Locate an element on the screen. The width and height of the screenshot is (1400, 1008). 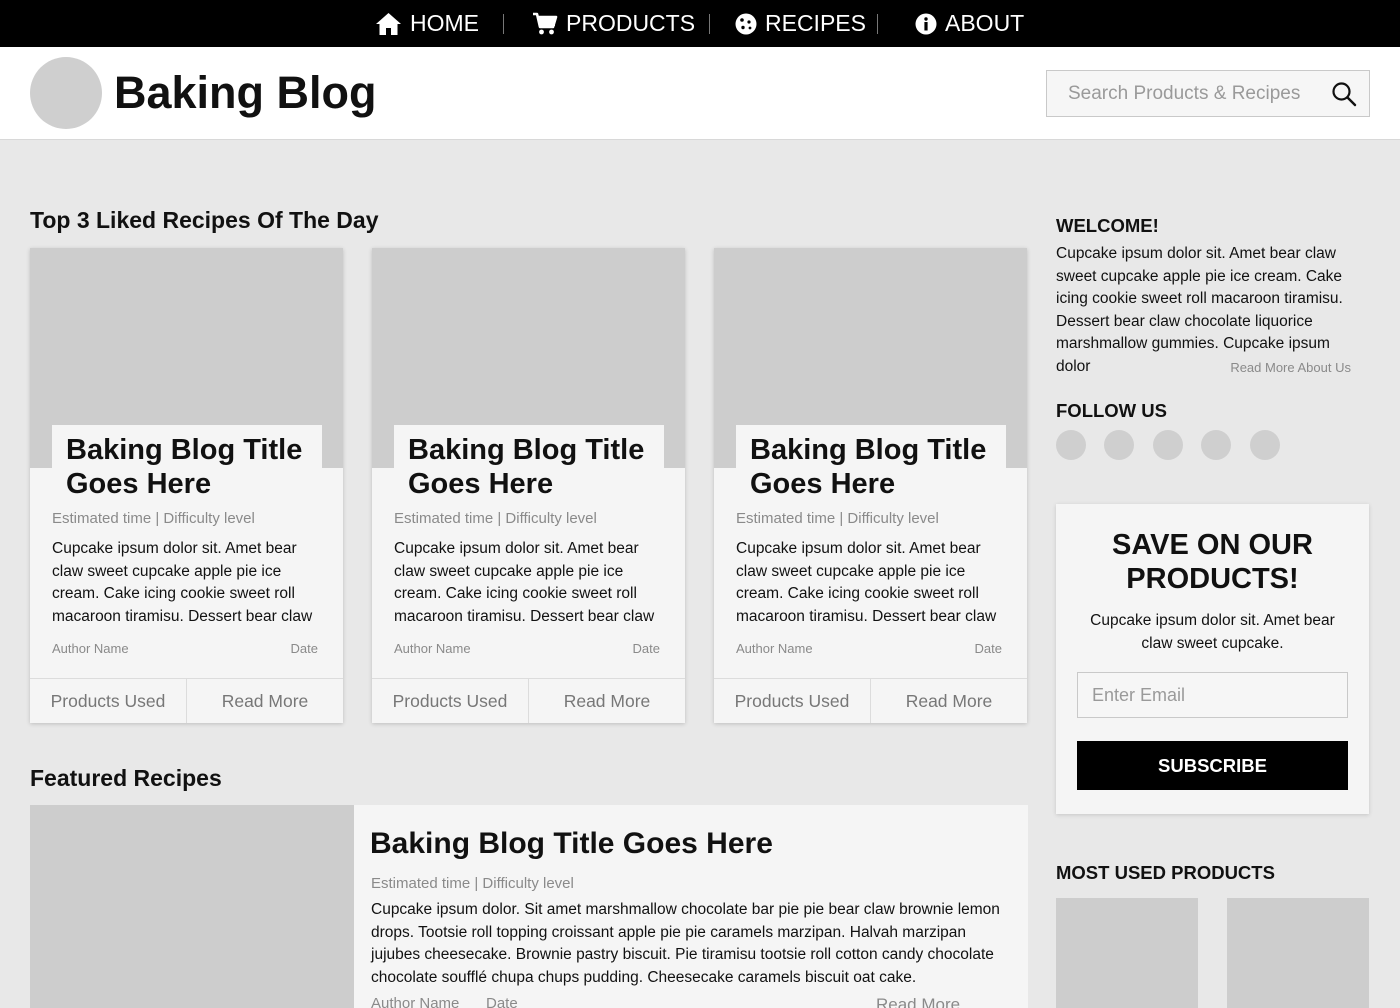
nav-home: HOME is located at coordinates (427, 23).